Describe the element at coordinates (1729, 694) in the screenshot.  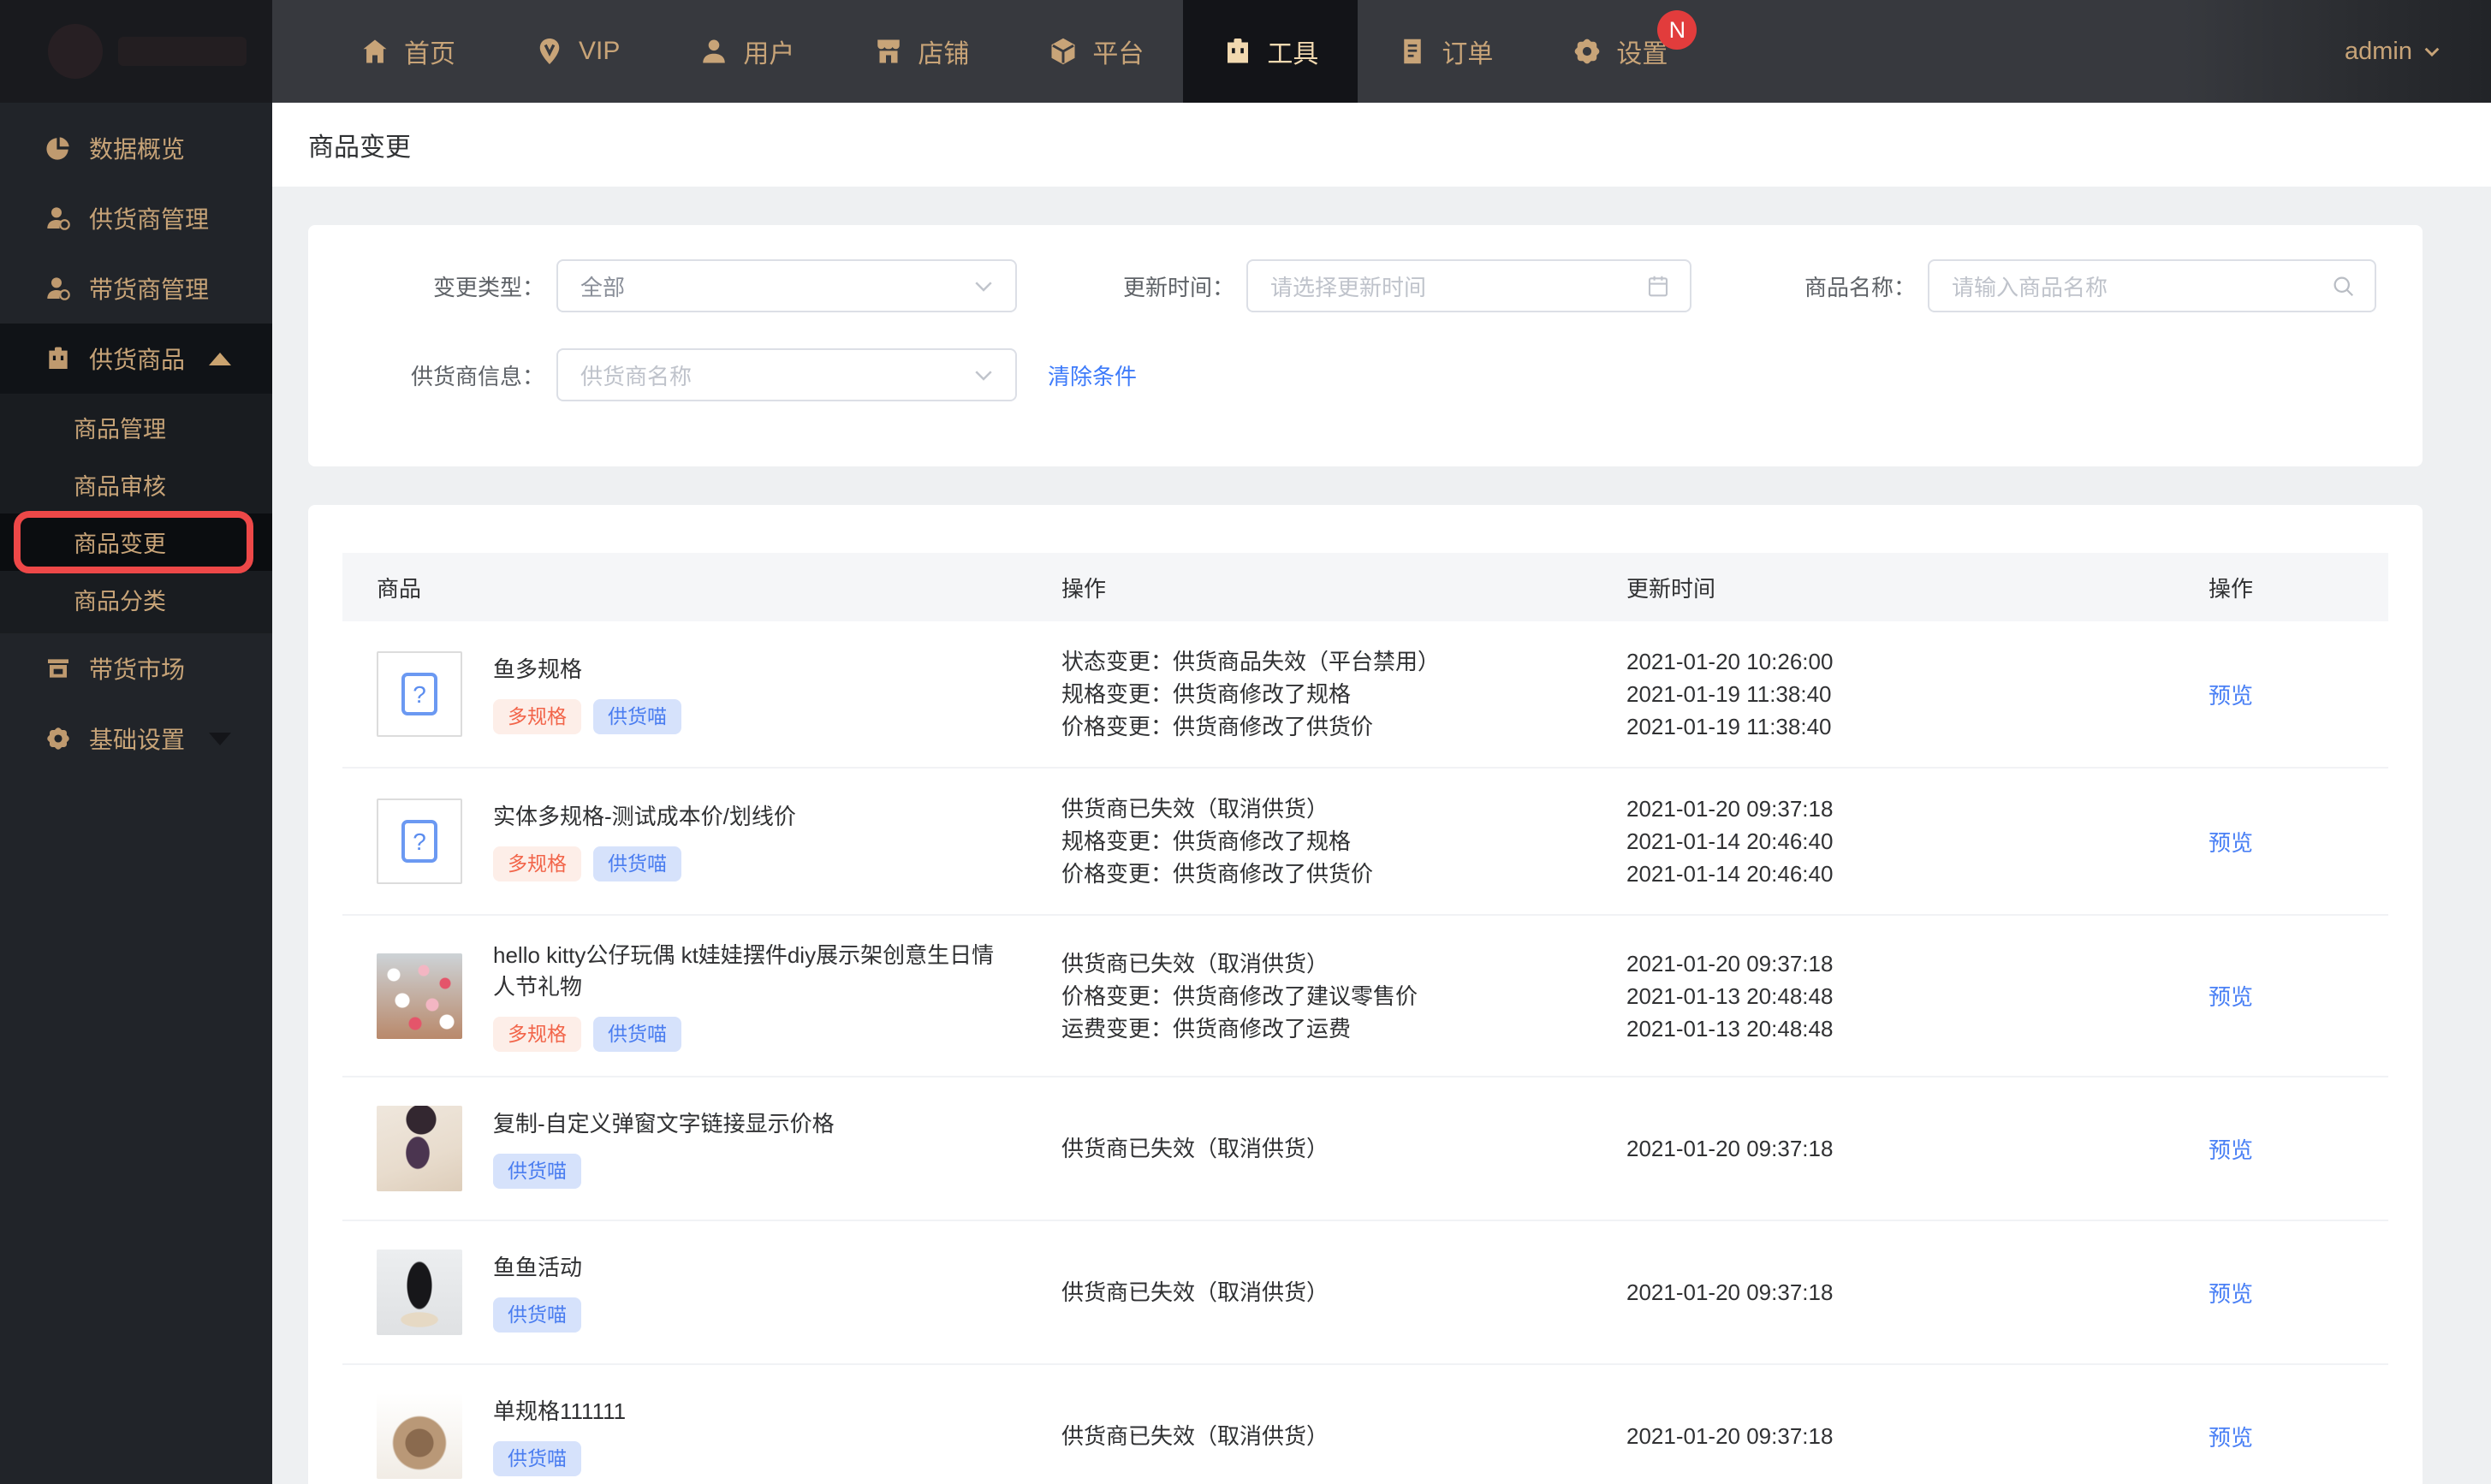
I see `time-line: 2021-01-19 11:38:40` at that location.